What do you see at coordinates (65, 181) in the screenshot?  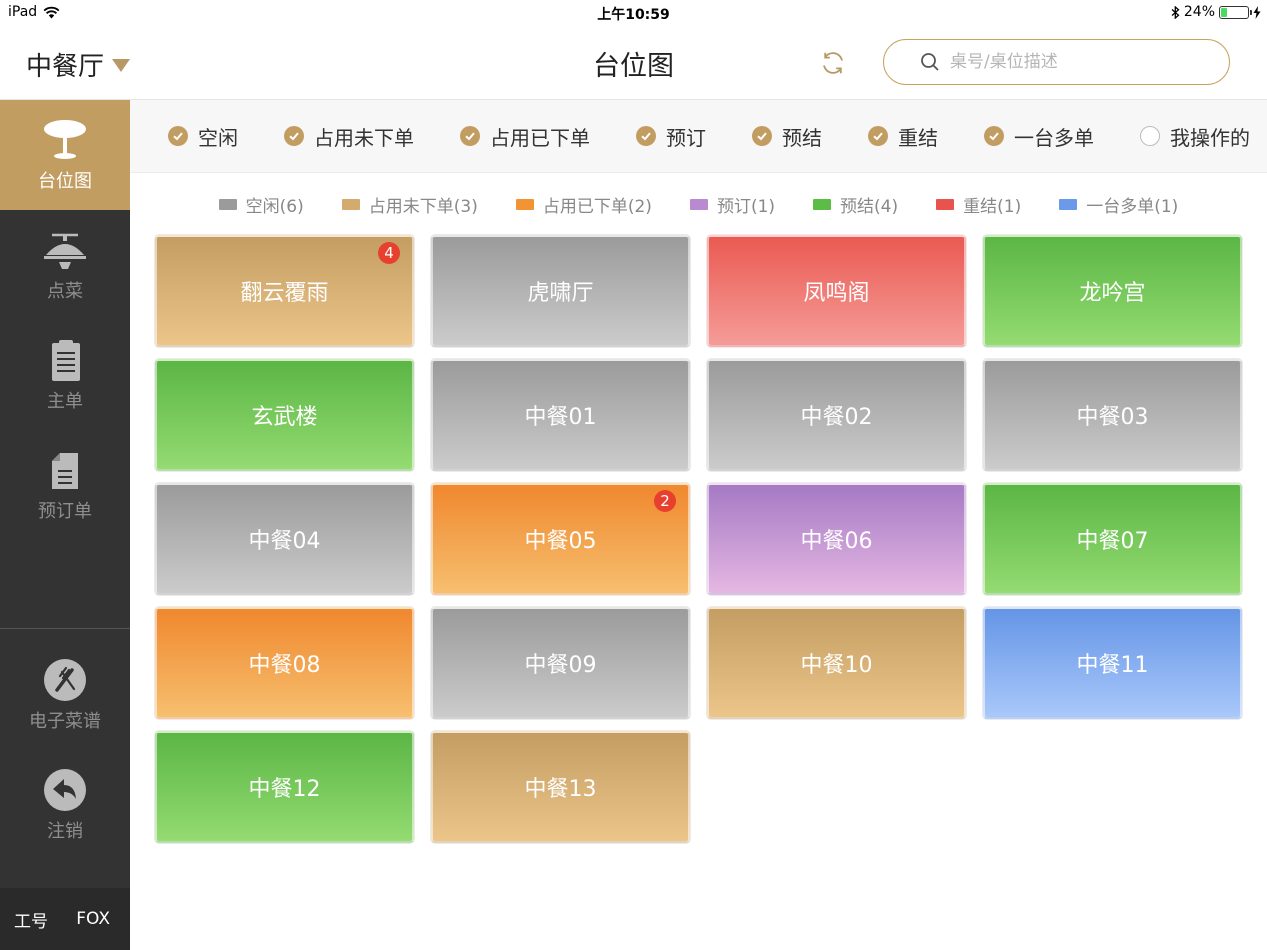 I see `sidebar-item-label: 台位图` at bounding box center [65, 181].